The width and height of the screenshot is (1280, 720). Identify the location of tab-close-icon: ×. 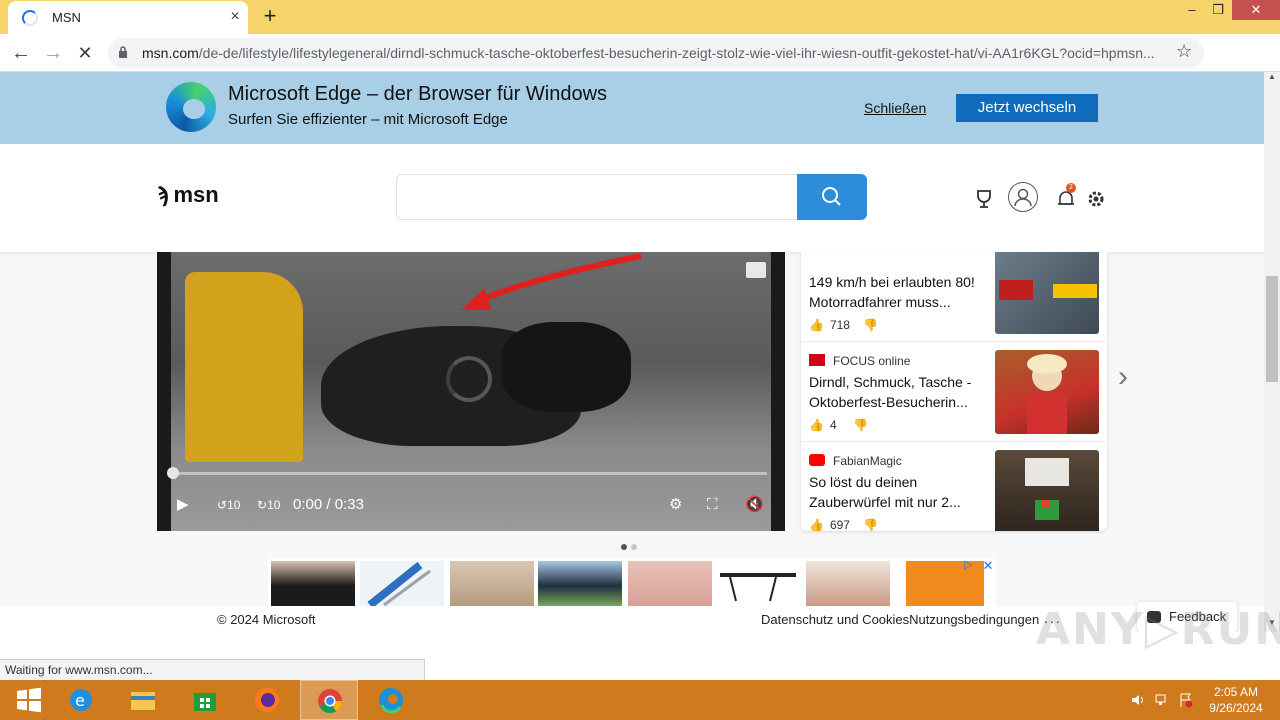
(235, 17).